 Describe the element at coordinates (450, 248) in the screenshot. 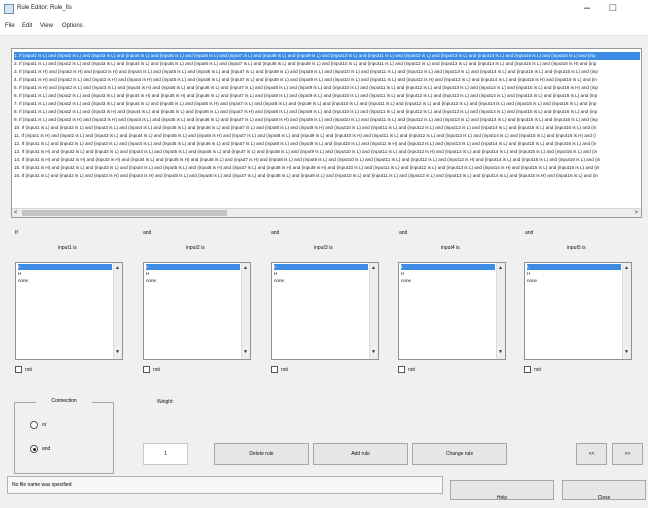

I see `input4-label: input4 is` at that location.